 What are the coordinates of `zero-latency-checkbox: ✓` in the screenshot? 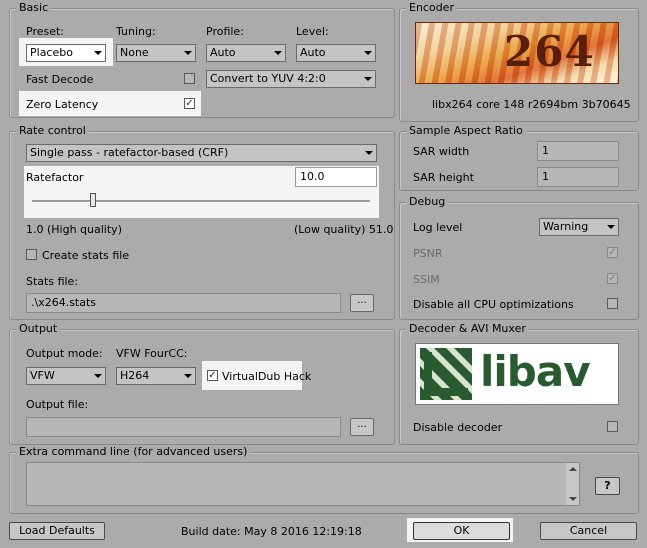 It's located at (189, 103).